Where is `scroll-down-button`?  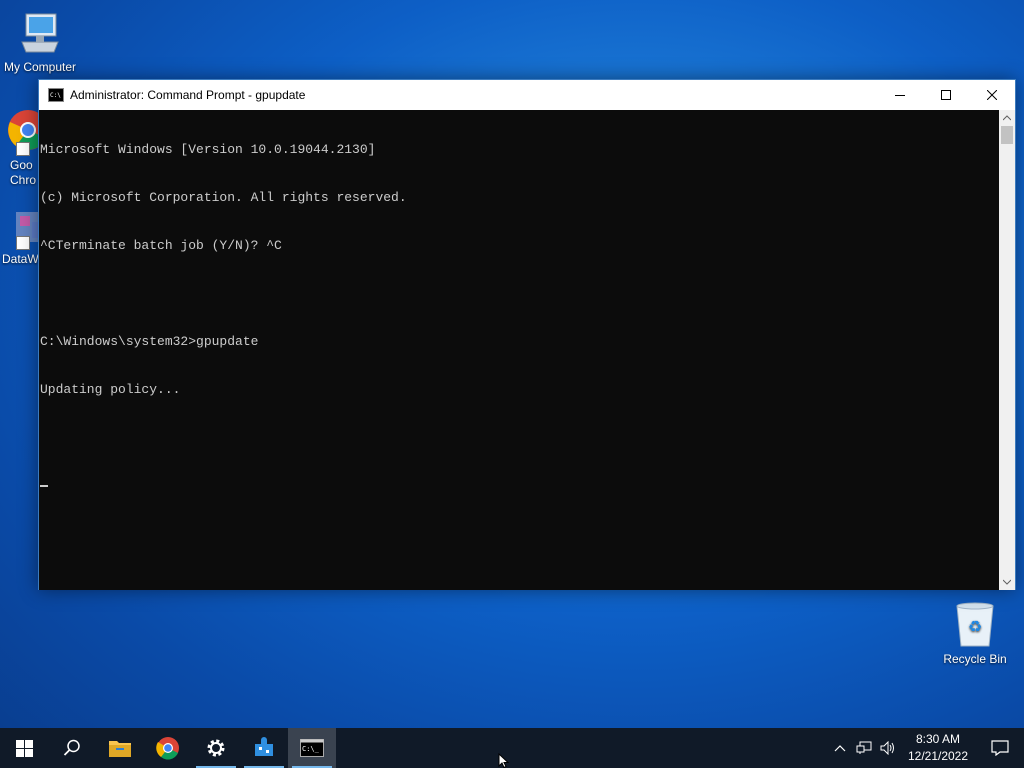
scroll-down-button is located at coordinates (1007, 582).